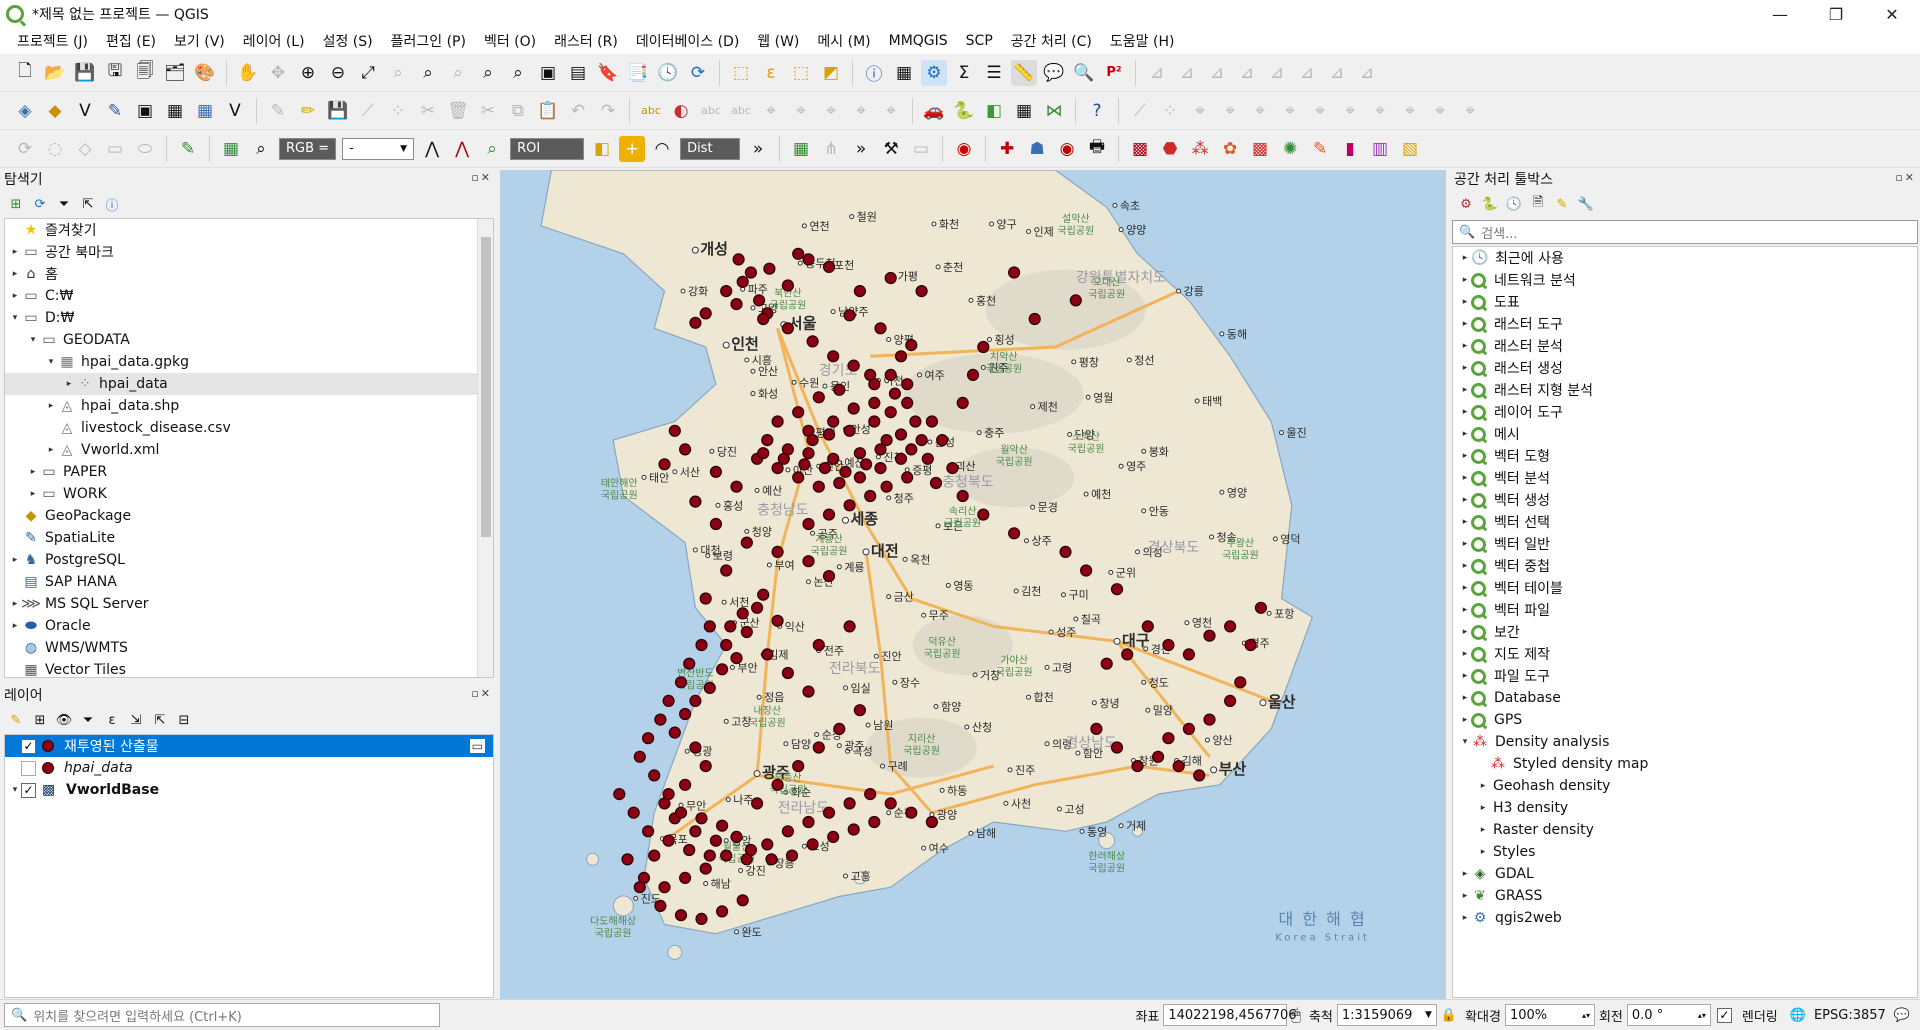 The width and height of the screenshot is (1920, 1030). Describe the element at coordinates (964, 111) in the screenshot. I see `python-console-icon: 🐍` at that location.